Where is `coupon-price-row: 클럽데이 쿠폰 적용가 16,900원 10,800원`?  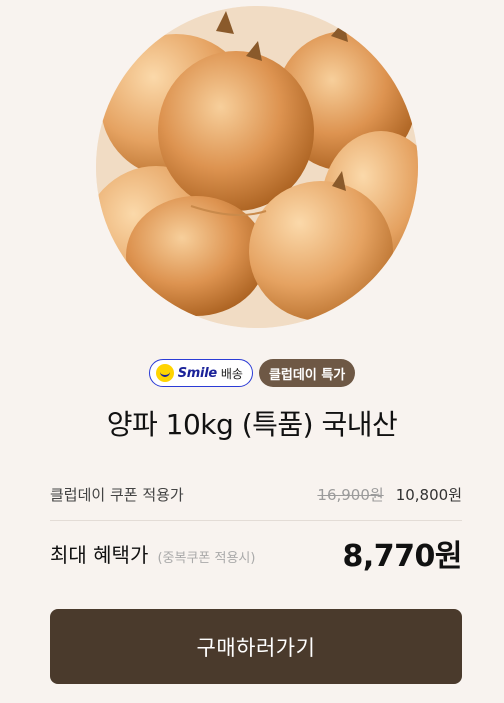 coupon-price-row: 클럽데이 쿠폰 적용가 16,900원 10,800원 is located at coordinates (256, 494).